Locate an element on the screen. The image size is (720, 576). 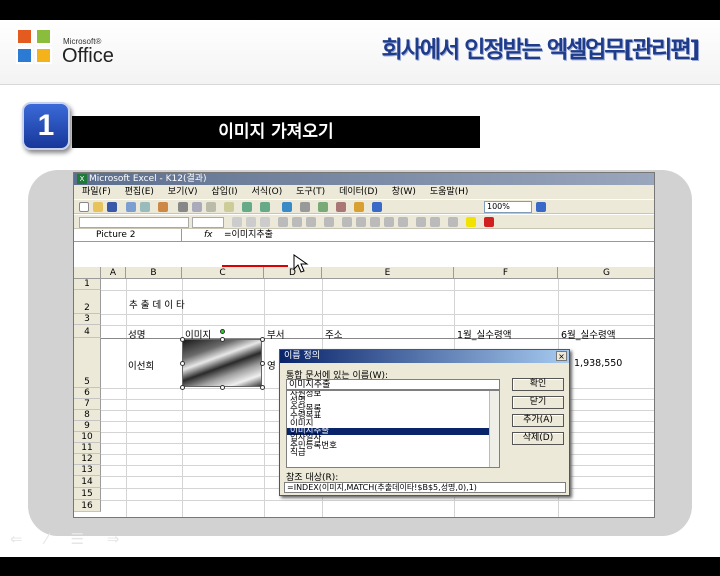
delete-button: 삭제(D) is located at coordinates (538, 438).